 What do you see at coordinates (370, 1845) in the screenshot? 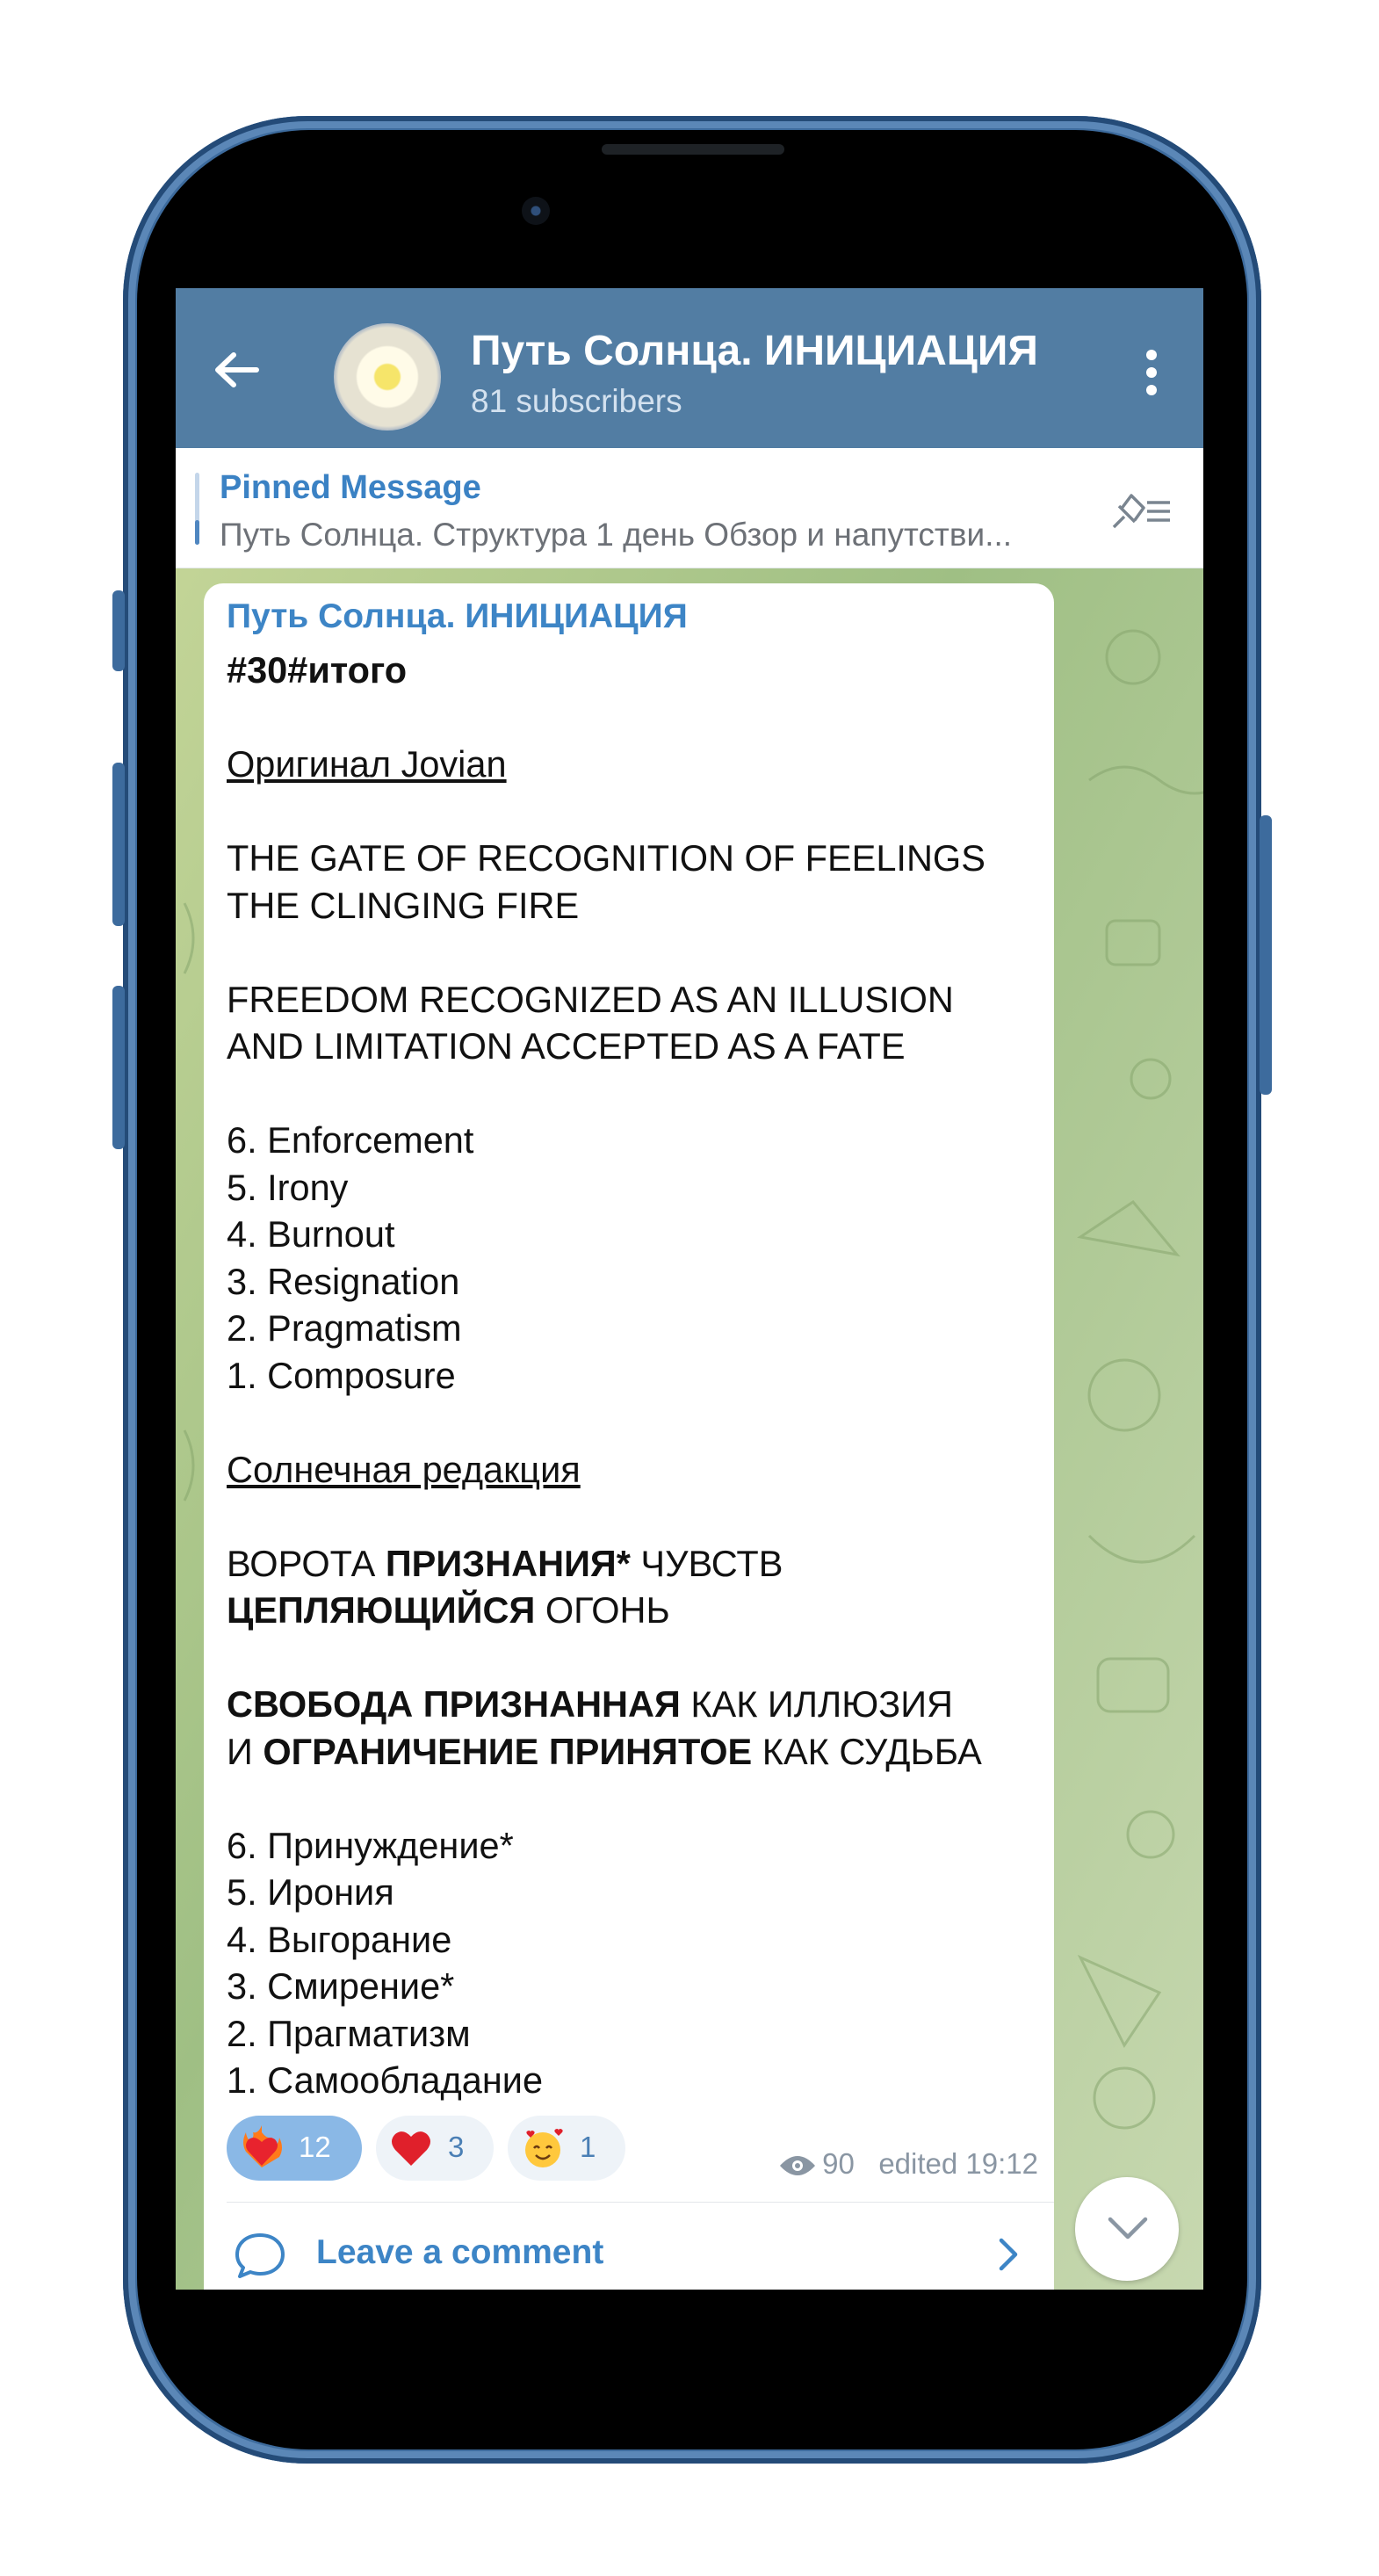
I see `list-item: 6. Принуждение*` at bounding box center [370, 1845].